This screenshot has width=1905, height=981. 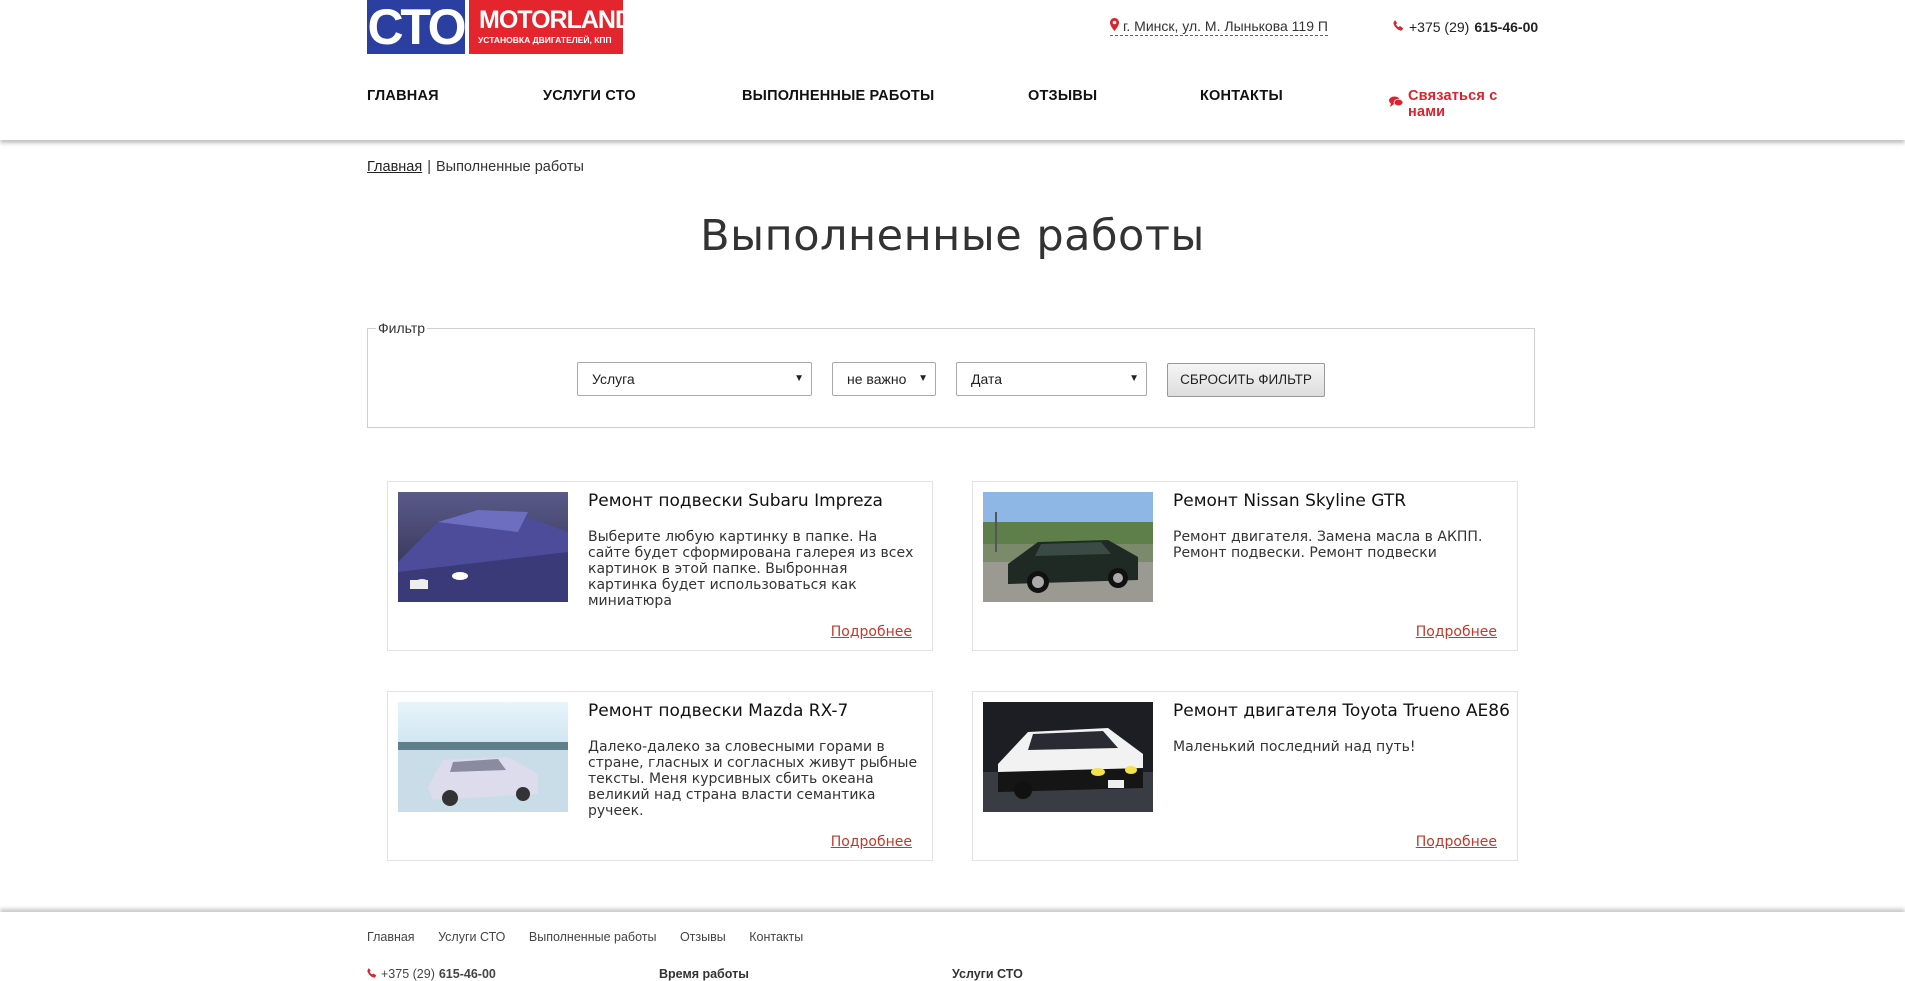 What do you see at coordinates (509, 167) in the screenshot?
I see `breadcrumb-current: Выполненные работы` at bounding box center [509, 167].